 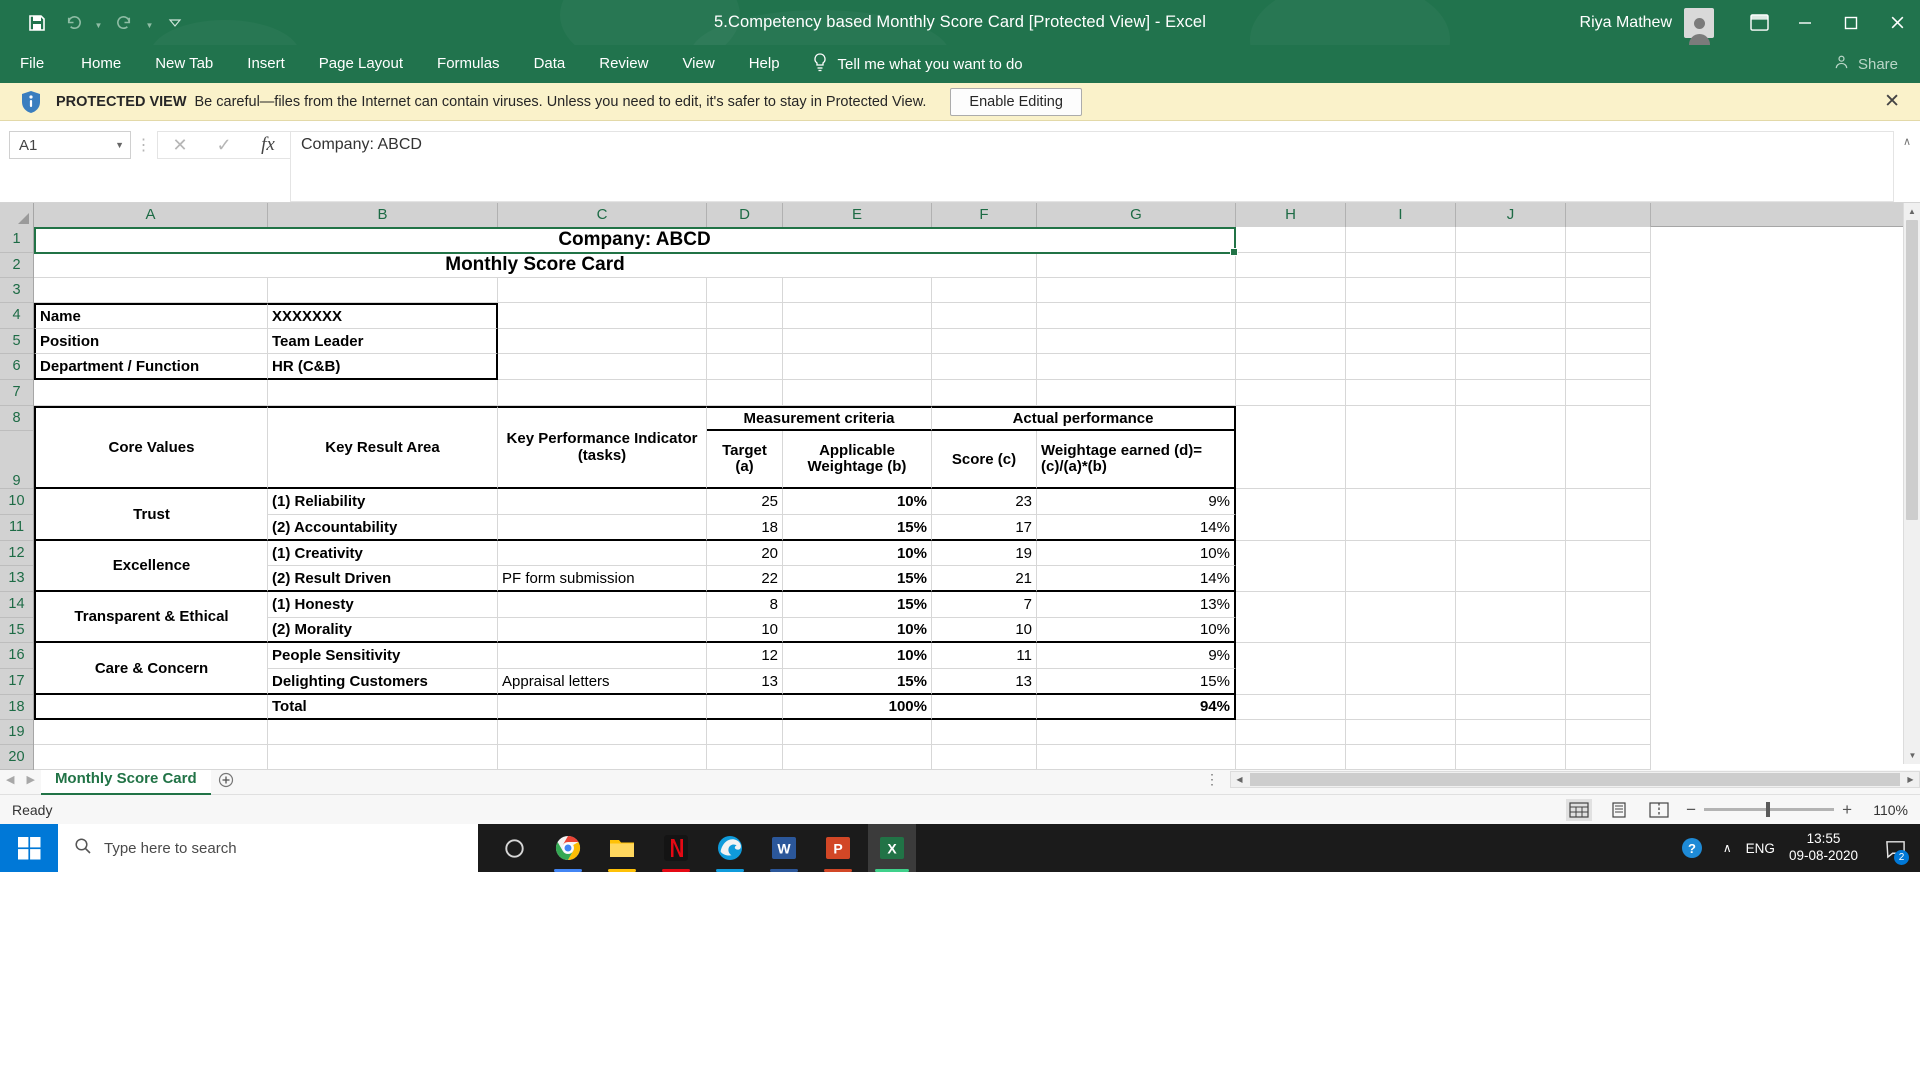 I want to click on cell-a19, so click(x=151, y=732).